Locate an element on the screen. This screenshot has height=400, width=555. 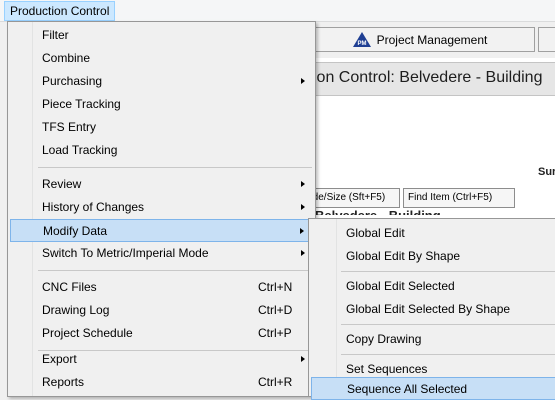
menu-item-label: Drawing Log is located at coordinates (76, 310).